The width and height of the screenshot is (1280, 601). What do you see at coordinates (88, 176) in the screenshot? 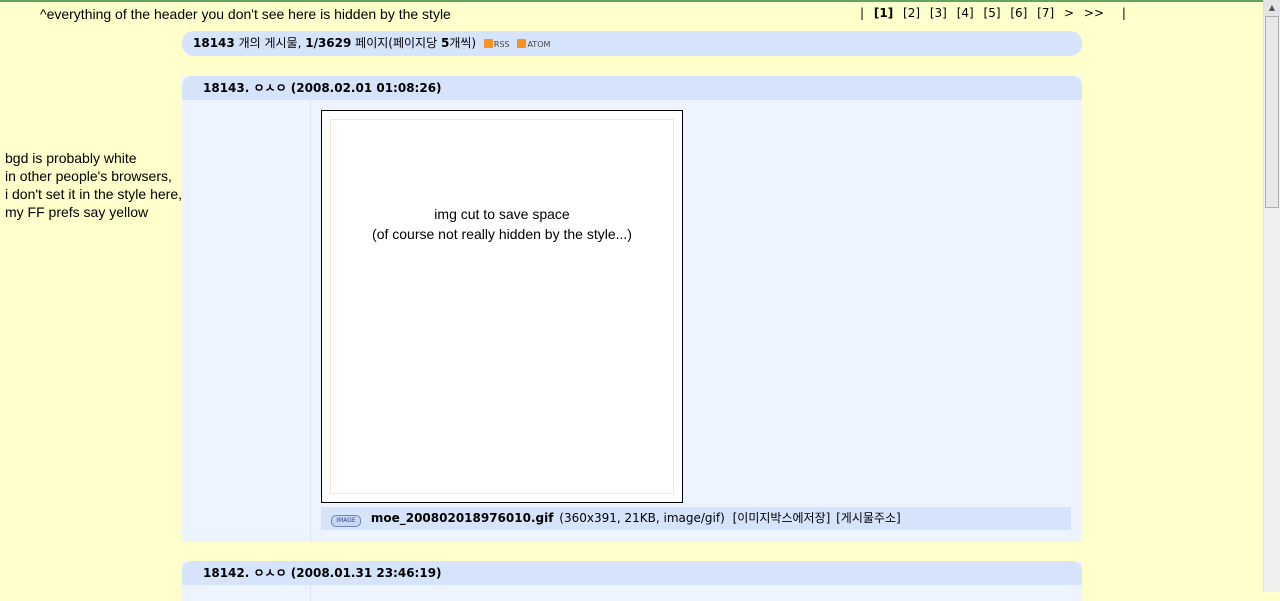
I see `background-note-line: in other people's browsers,` at bounding box center [88, 176].